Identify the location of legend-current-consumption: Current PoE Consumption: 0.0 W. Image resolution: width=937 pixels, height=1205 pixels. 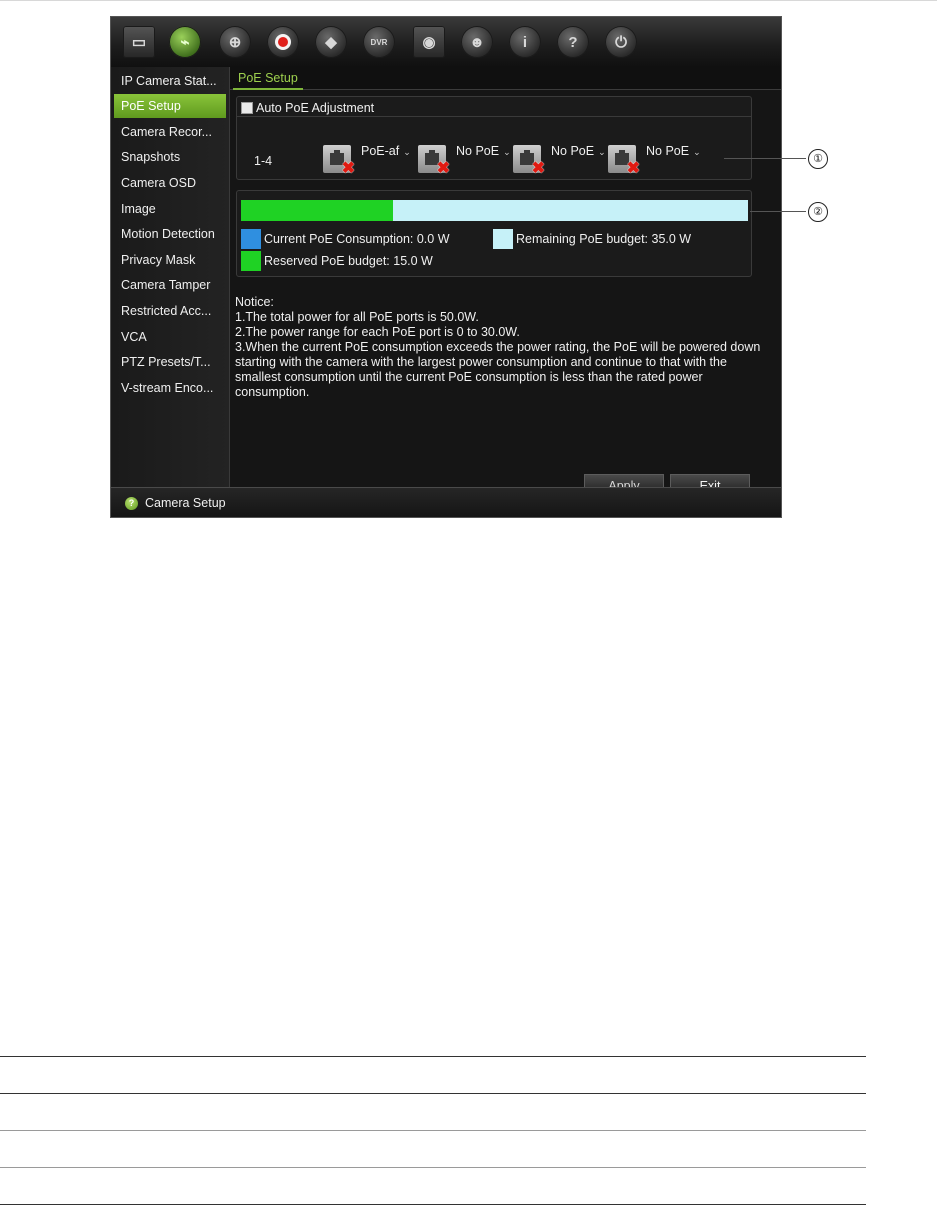
(345, 239).